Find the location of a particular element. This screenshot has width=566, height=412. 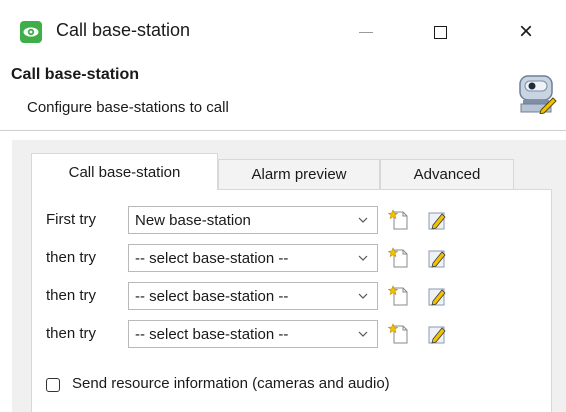

maximize-button is located at coordinates (440, 32).